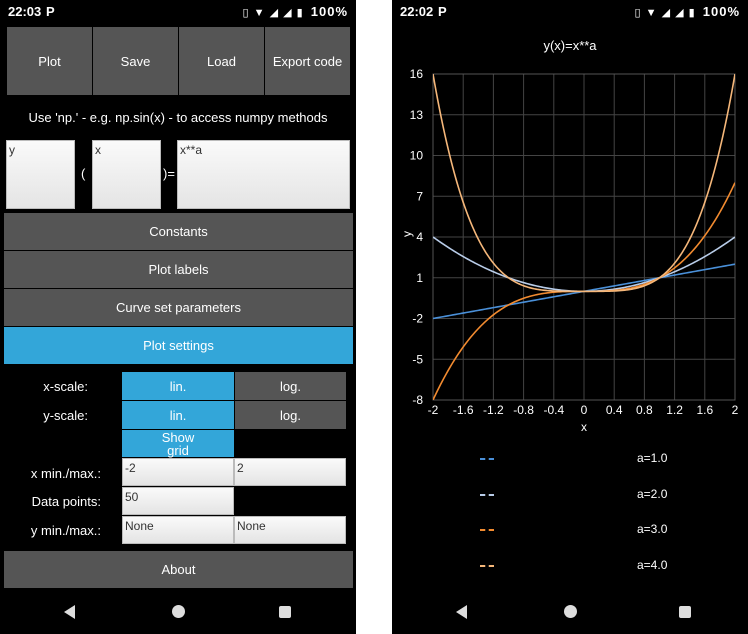 The width and height of the screenshot is (748, 634). I want to click on x-tick-label: 0.8, so click(644, 410).